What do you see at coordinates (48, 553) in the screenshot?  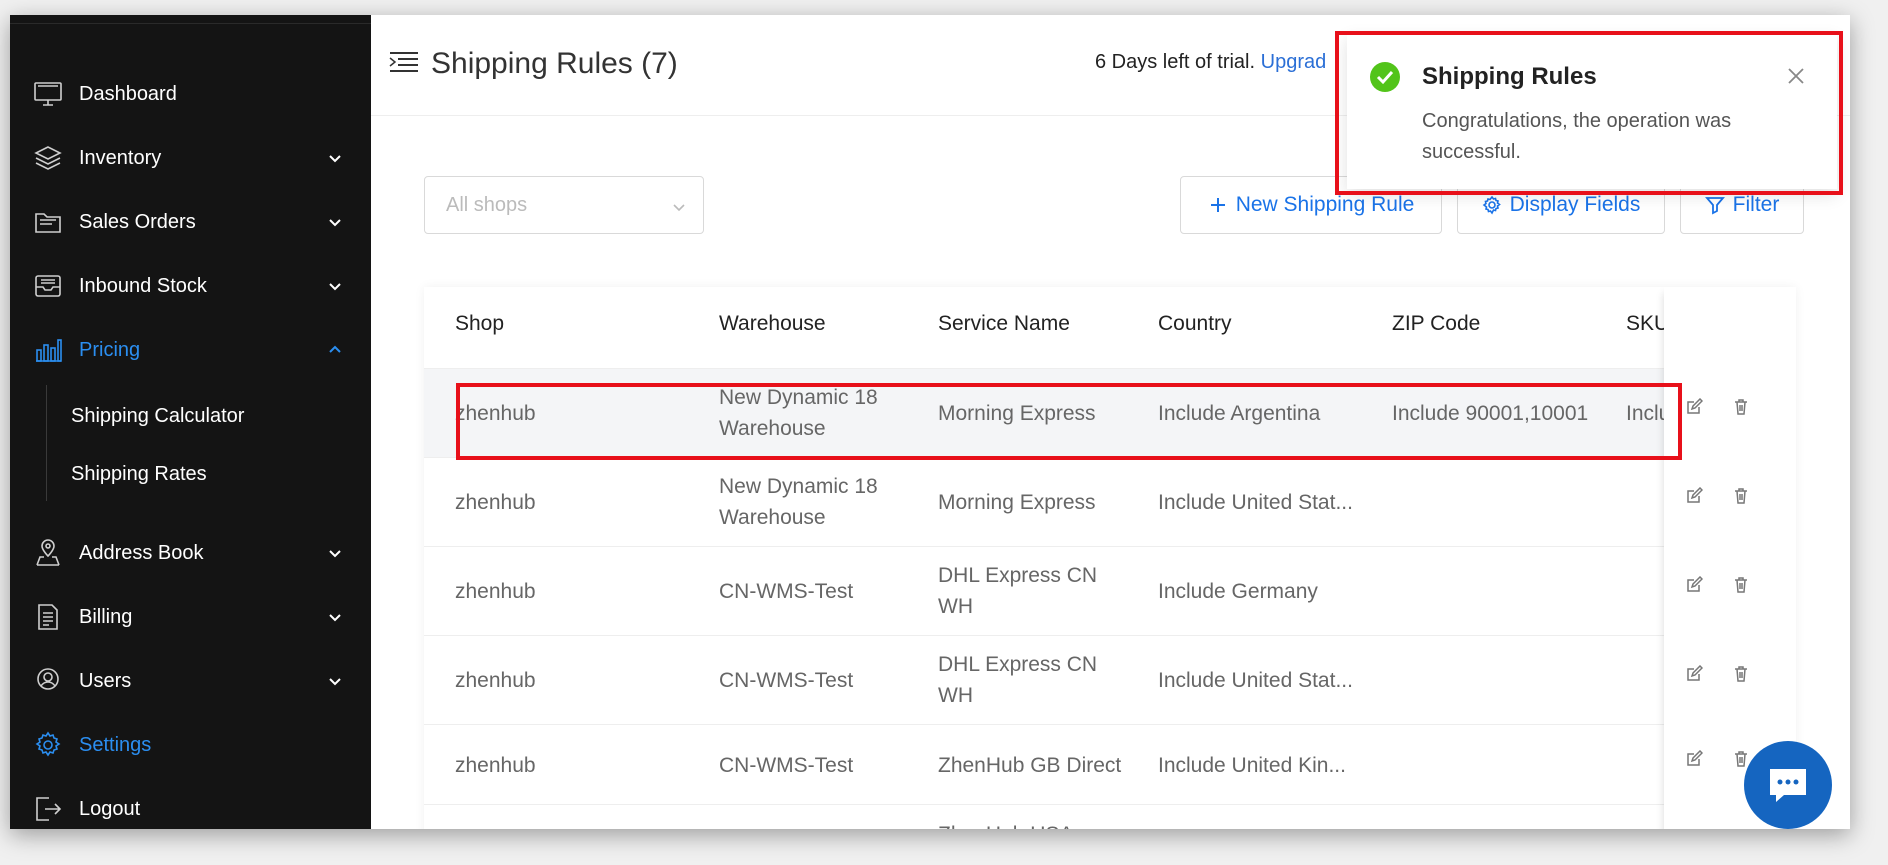 I see `map-pin-icon` at bounding box center [48, 553].